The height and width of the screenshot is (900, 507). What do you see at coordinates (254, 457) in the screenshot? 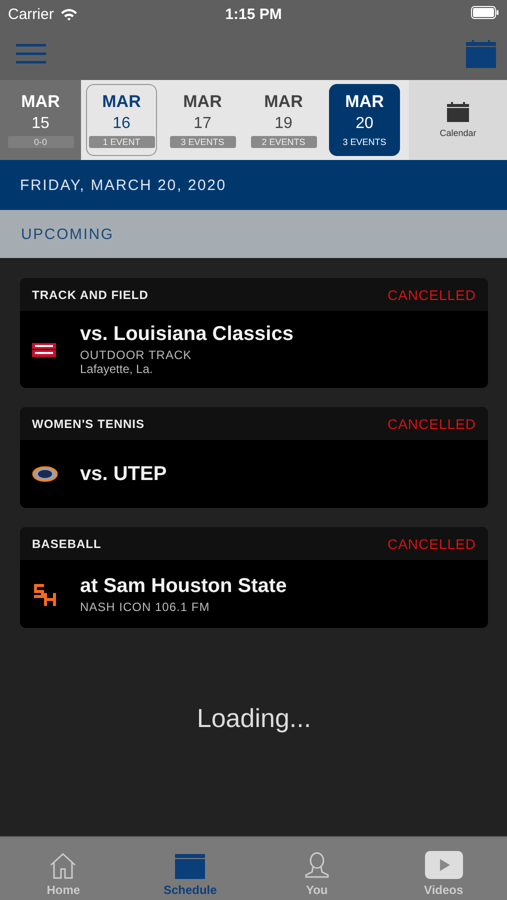
I see `event-card: WOMEN'S TENNIS CANCELLED vs. UTEP` at bounding box center [254, 457].